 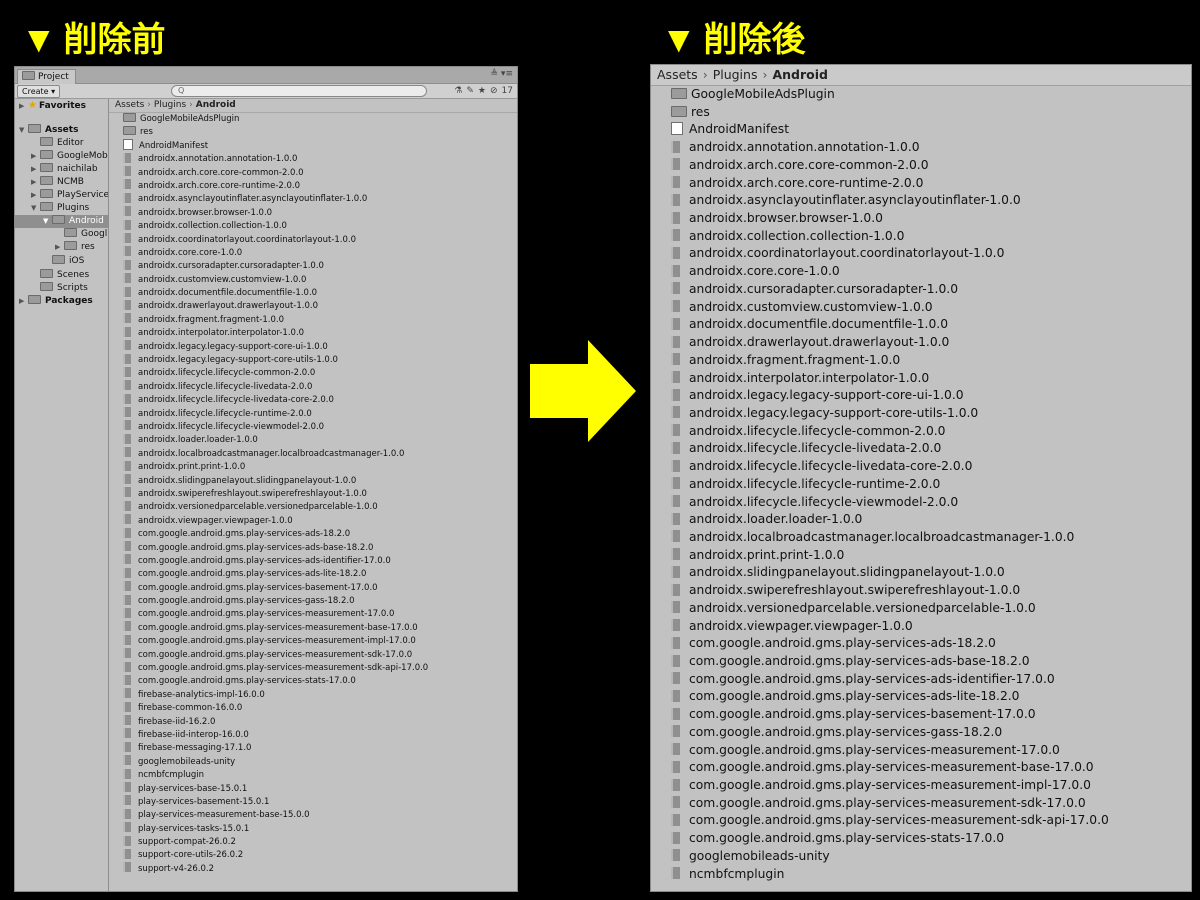 What do you see at coordinates (313, 789) in the screenshot?
I see `asset-item: play-services-base-15.0.1` at bounding box center [313, 789].